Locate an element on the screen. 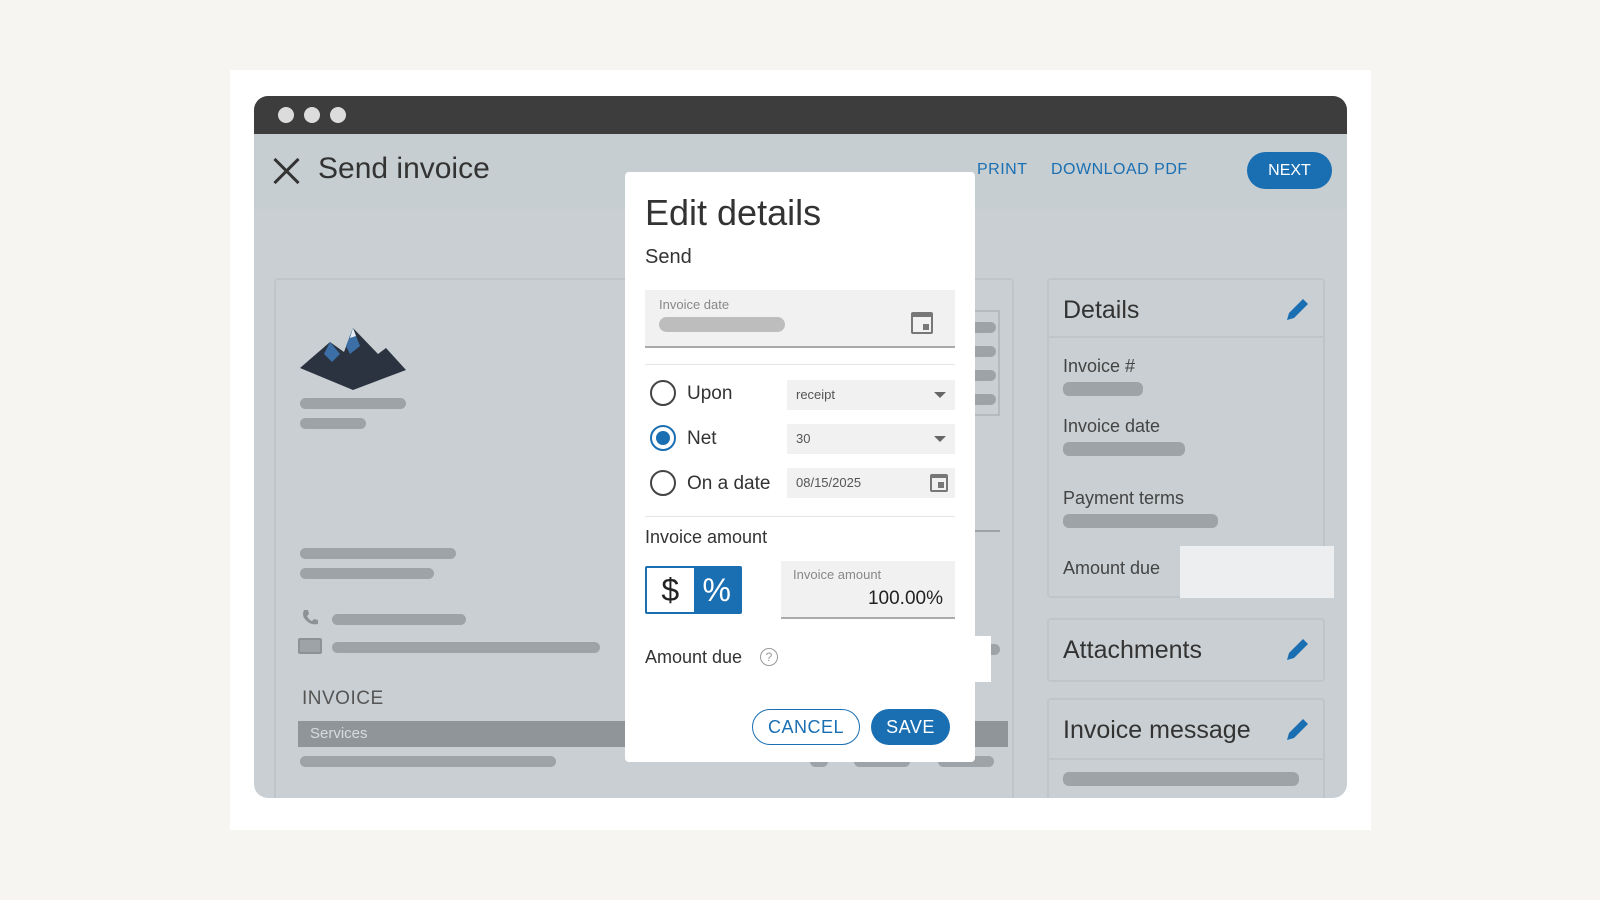 This screenshot has width=1600, height=900. company-name-placeholder is located at coordinates (353, 403).